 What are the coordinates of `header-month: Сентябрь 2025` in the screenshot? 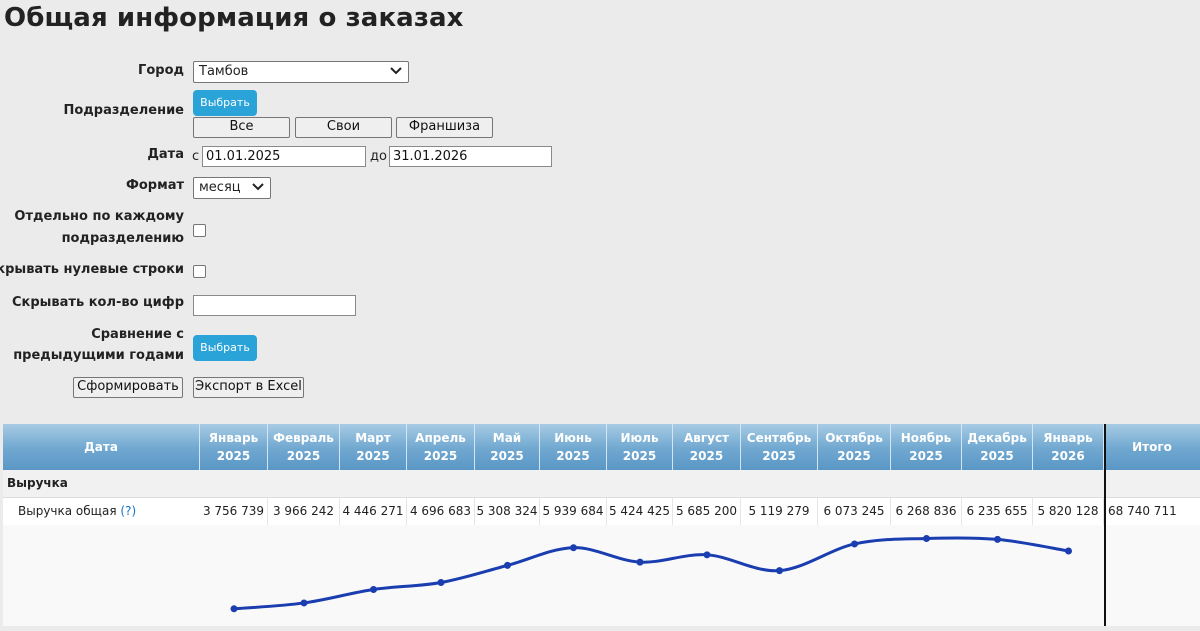 It's located at (779, 447).